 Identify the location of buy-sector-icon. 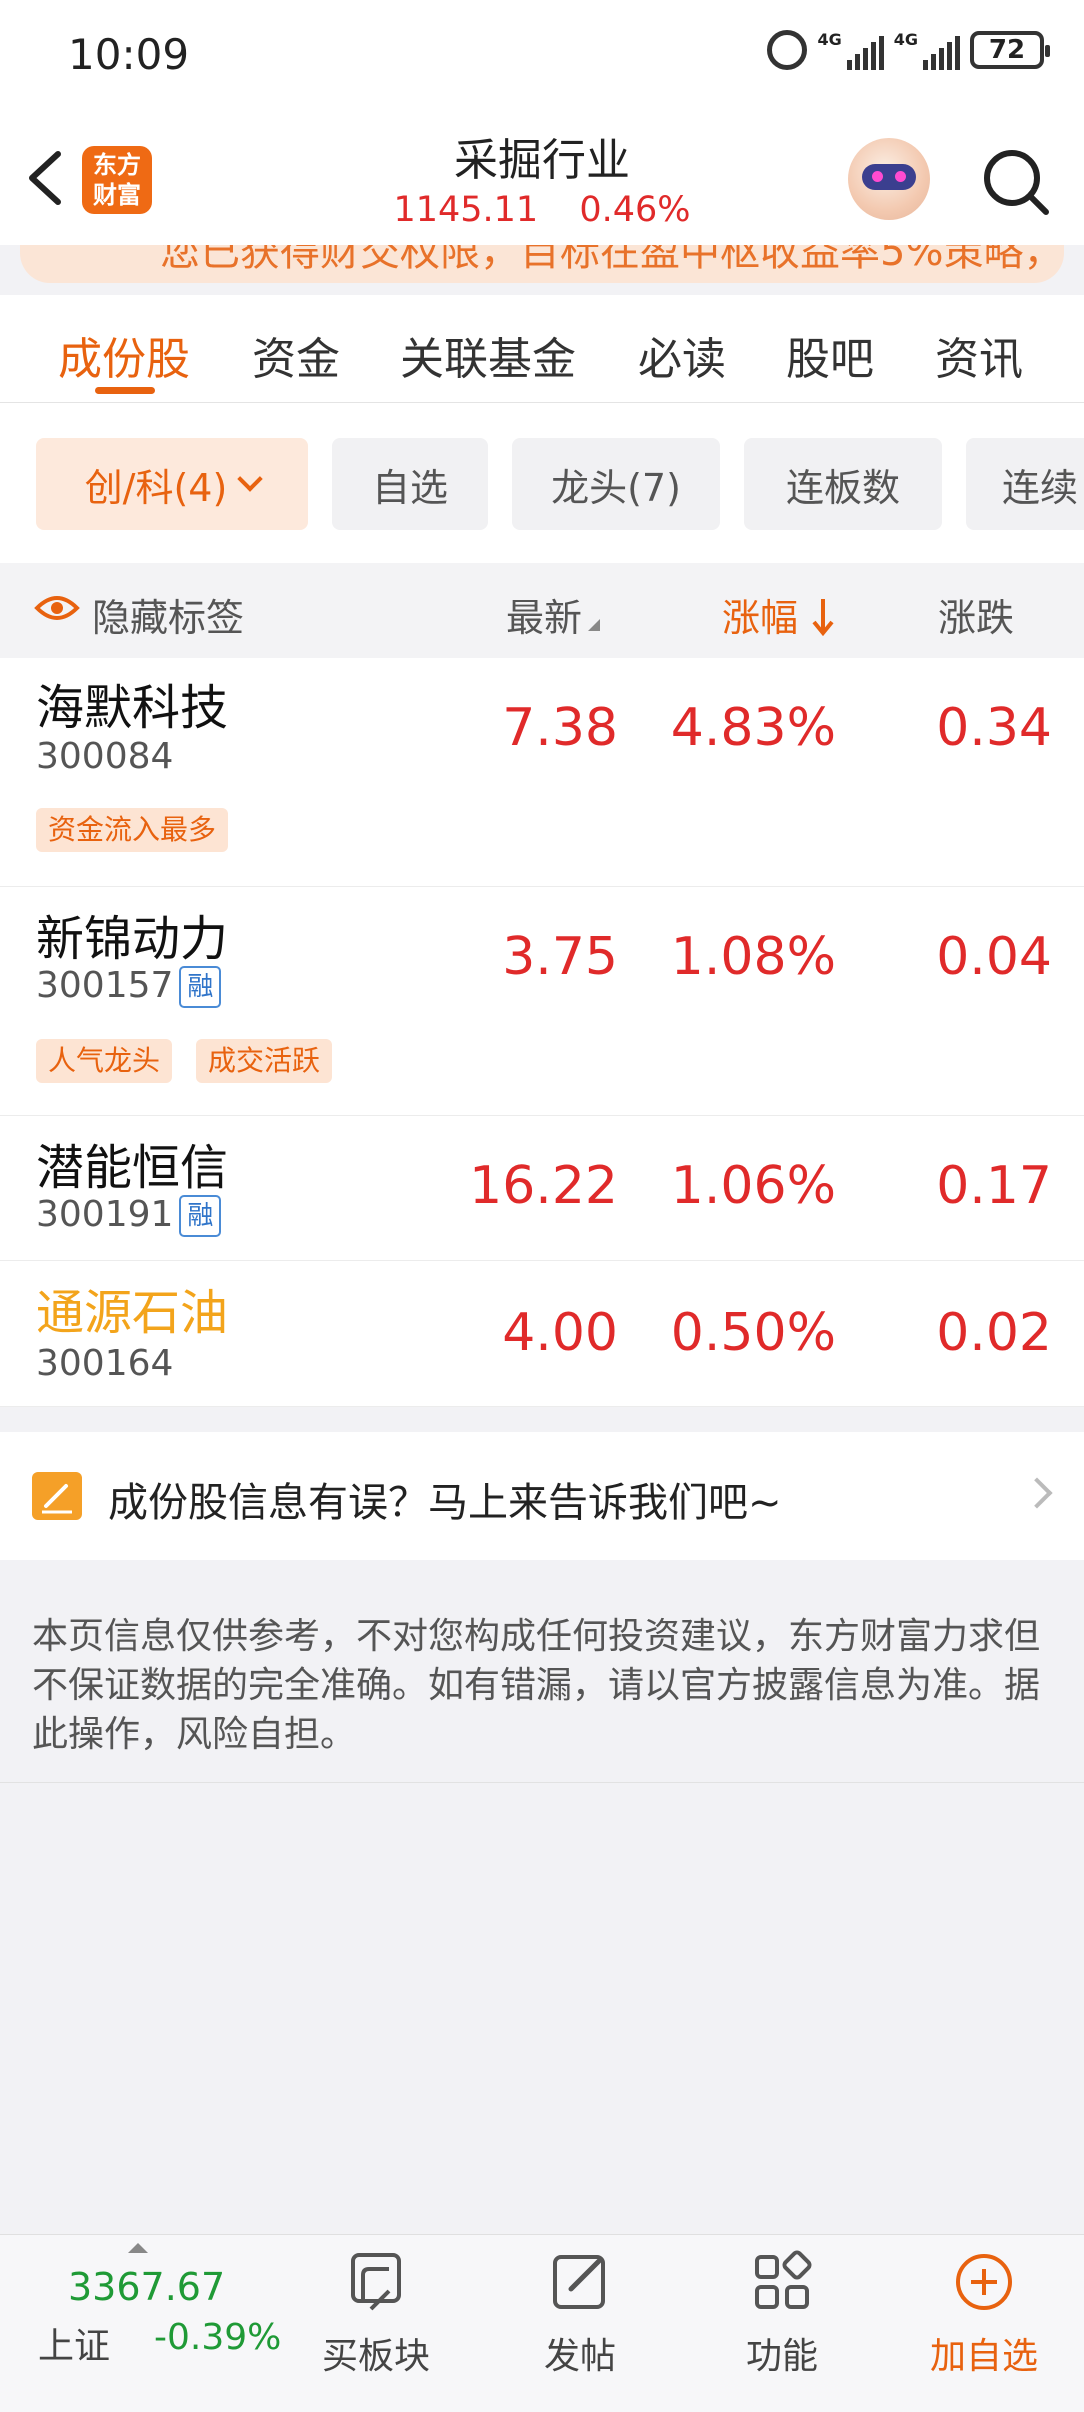
(376, 2282).